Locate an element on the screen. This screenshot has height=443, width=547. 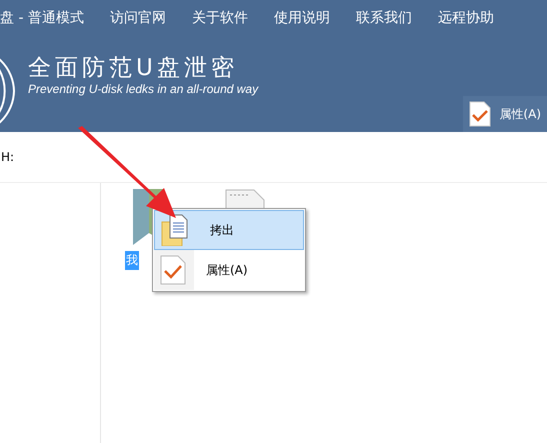
menu-item: 联系我们 is located at coordinates (390, 18).